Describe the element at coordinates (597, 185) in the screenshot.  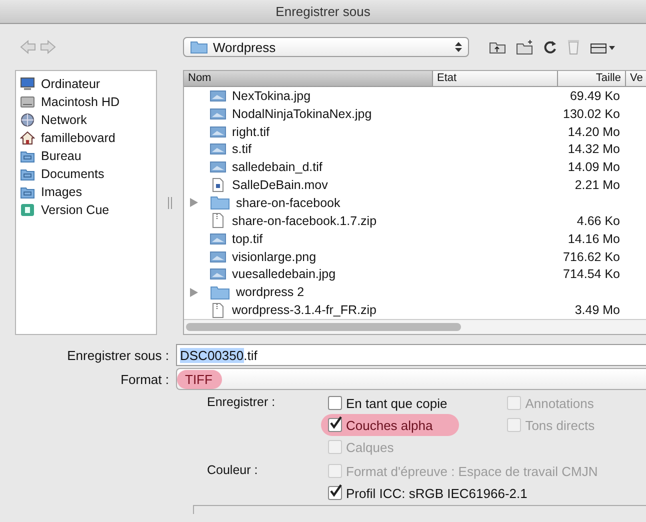
I see `file-size: 2.21 Mo` at that location.